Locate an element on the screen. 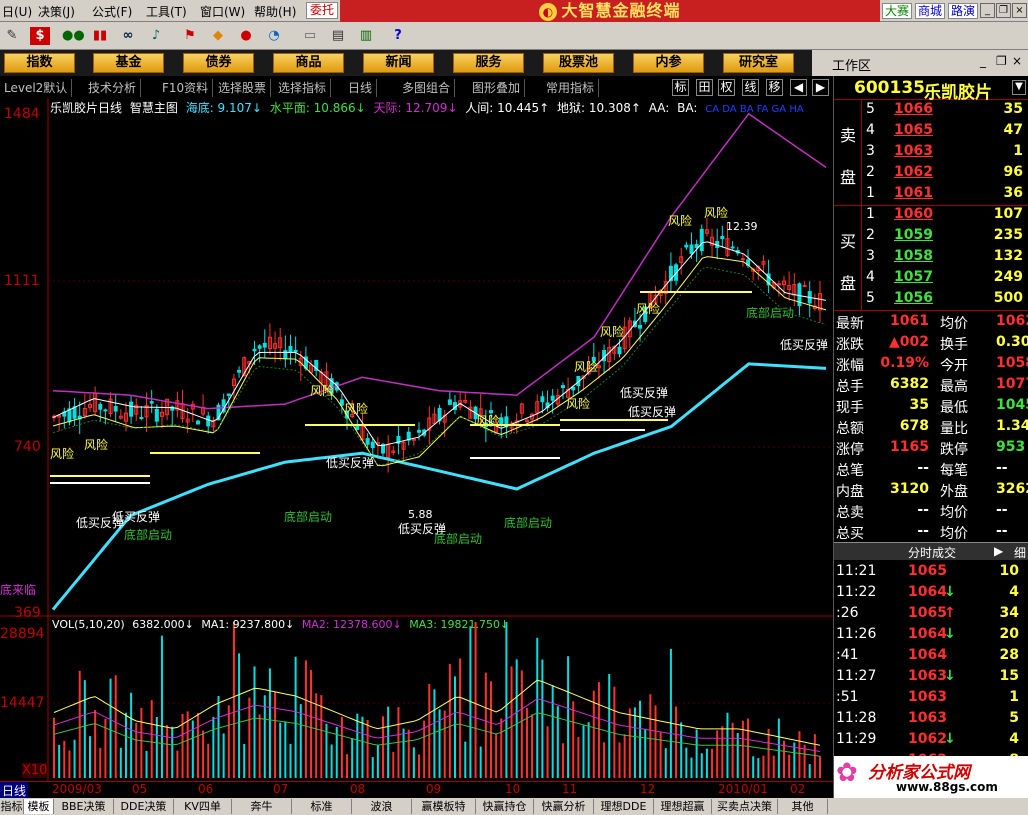  nav-commodity: 商品 is located at coordinates (308, 63).